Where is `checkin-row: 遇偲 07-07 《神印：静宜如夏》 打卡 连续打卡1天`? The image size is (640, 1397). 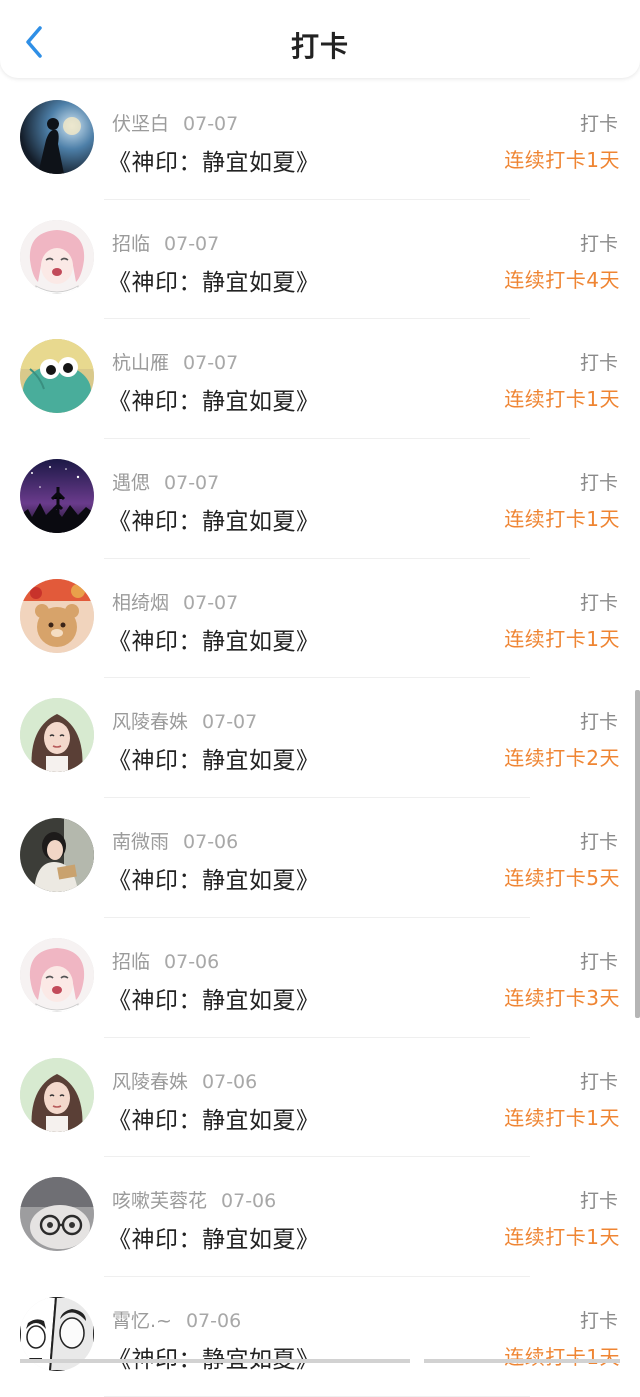 checkin-row: 遇偲 07-07 《神印：静宜如夏》 打卡 连续打卡1天 is located at coordinates (320, 499).